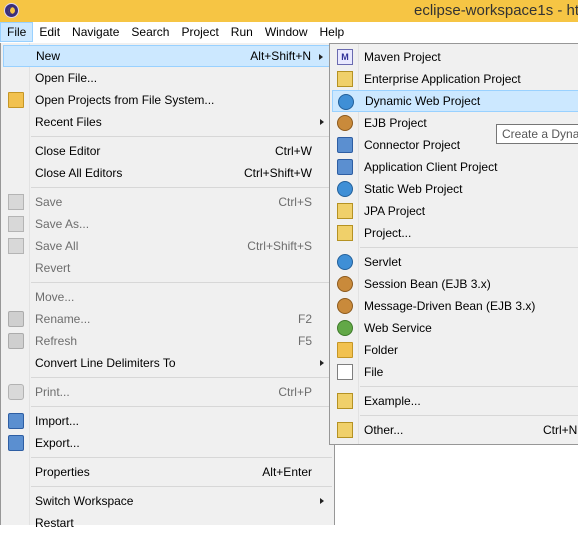 This screenshot has width=578, height=534. Describe the element at coordinates (16, 224) in the screenshot. I see `save-as-icon` at that location.